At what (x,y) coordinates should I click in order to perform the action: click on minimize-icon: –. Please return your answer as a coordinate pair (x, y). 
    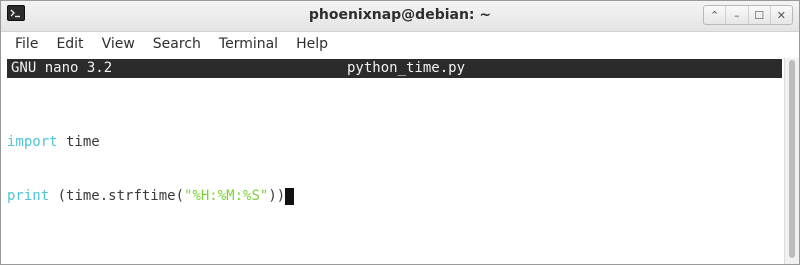
    Looking at the image, I should click on (737, 15).